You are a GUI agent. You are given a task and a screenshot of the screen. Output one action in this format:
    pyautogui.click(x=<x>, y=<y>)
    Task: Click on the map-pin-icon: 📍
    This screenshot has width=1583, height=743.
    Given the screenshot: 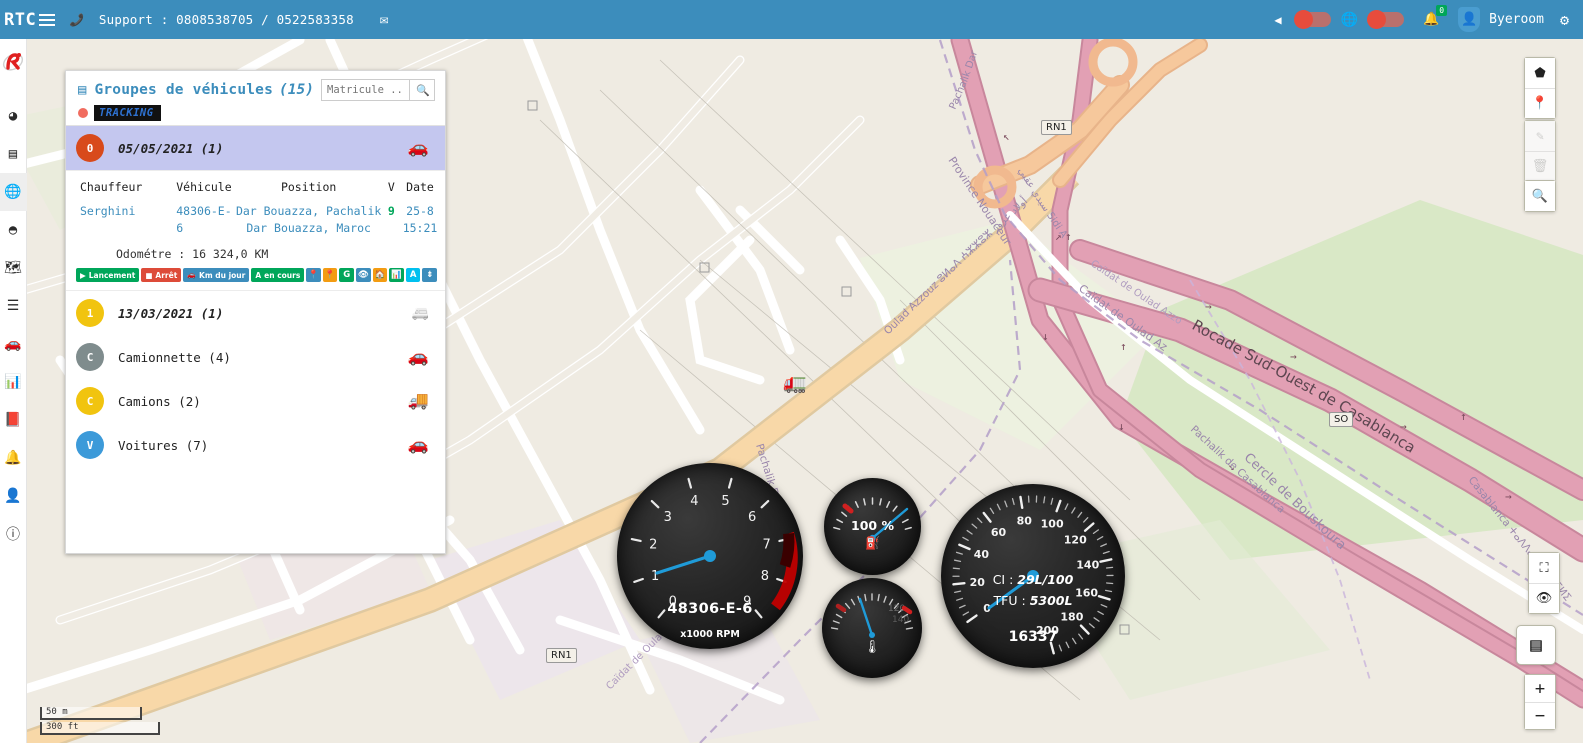 What is the action you would take?
    pyautogui.click(x=1540, y=103)
    